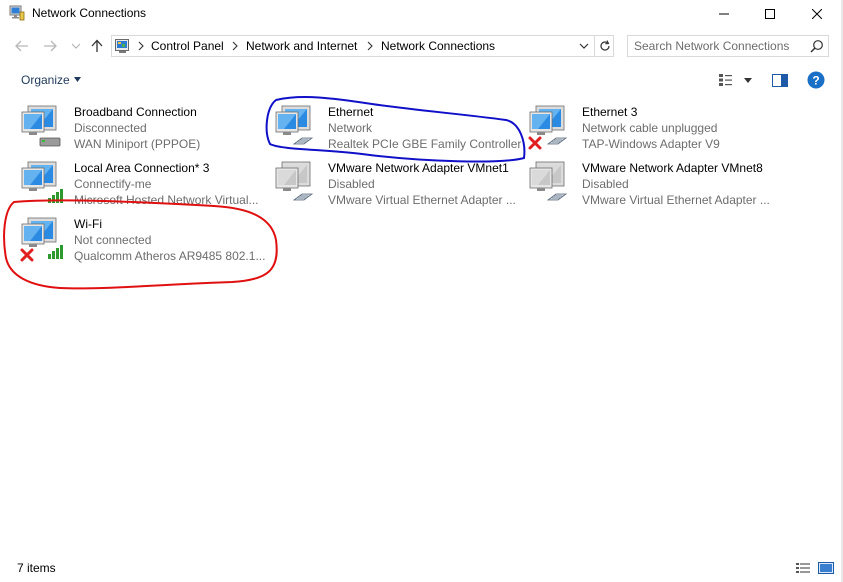  Describe the element at coordinates (88, 224) in the screenshot. I see `connection-name: Wi-Fi` at that location.